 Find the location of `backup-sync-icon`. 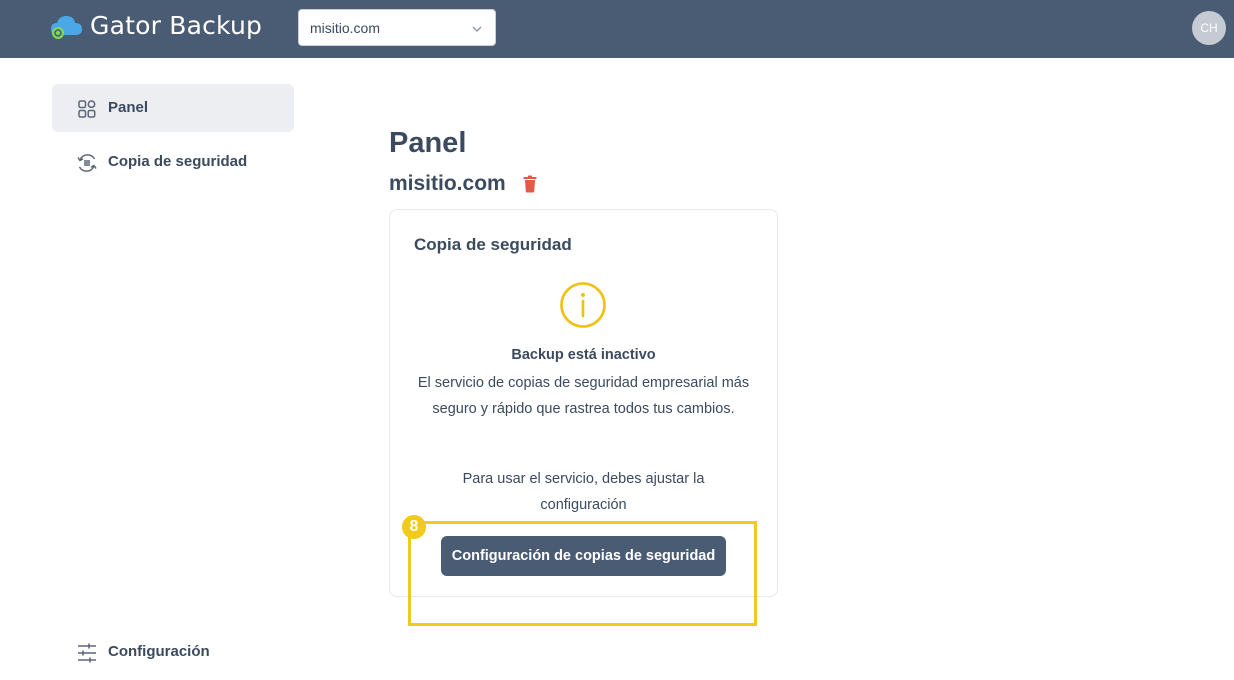

backup-sync-icon is located at coordinates (87, 163).